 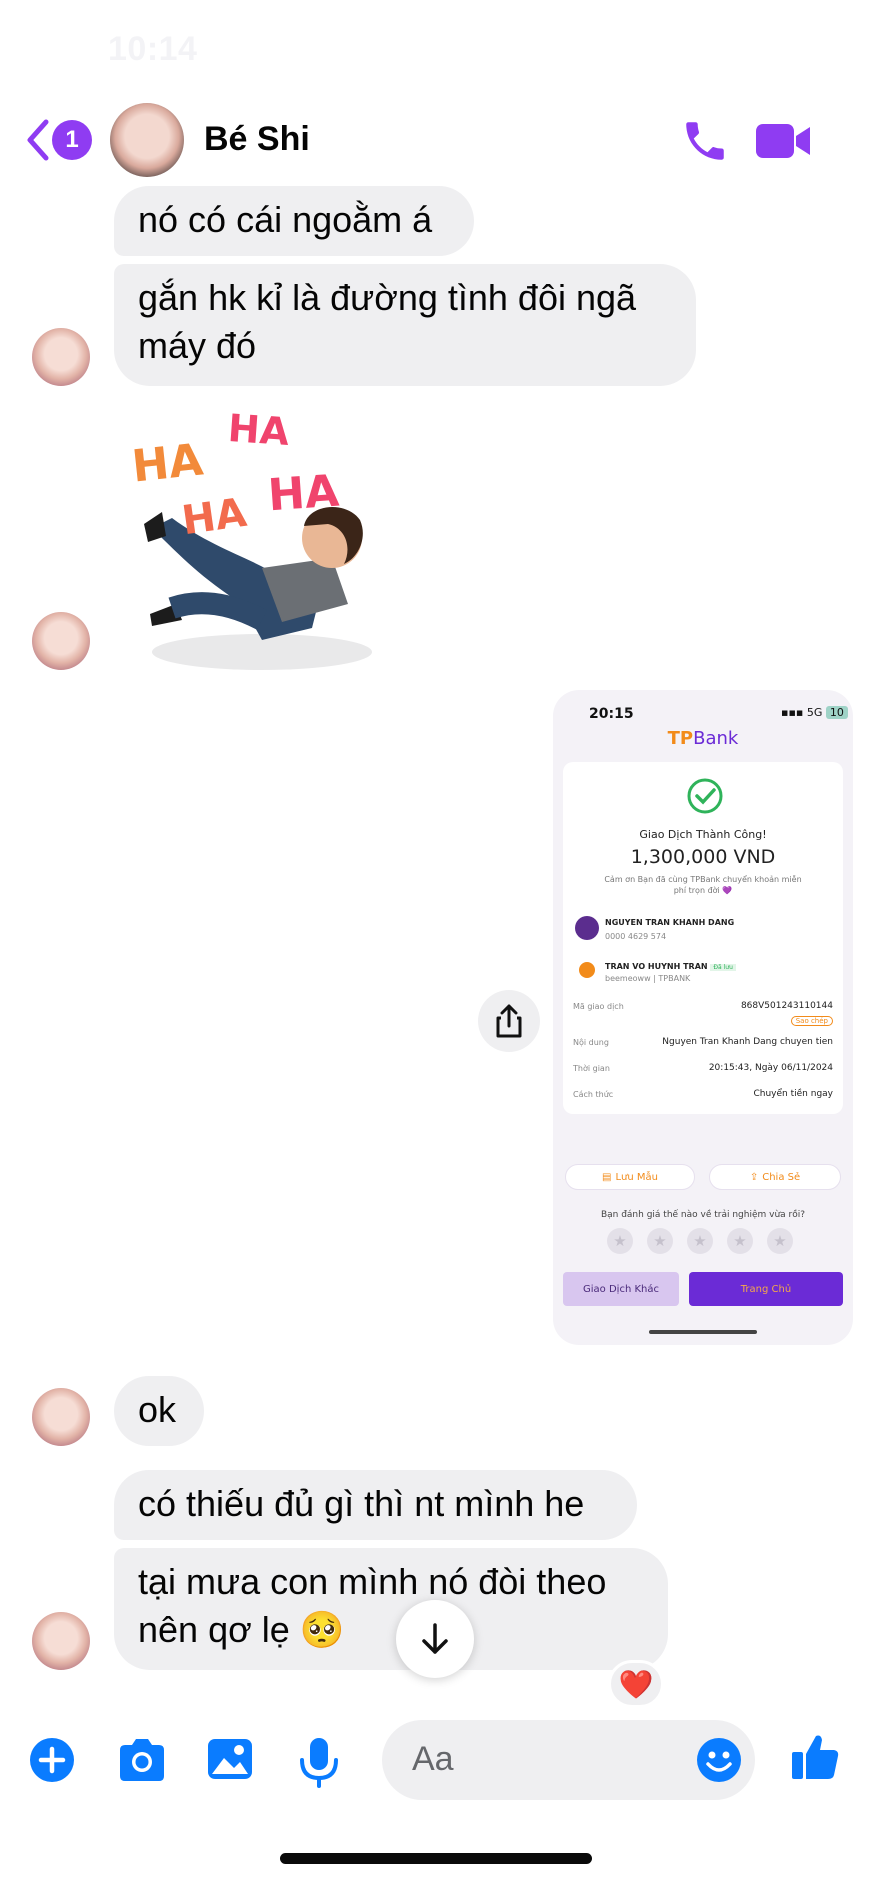 I want to click on tpbank-logo: TPBank, so click(x=703, y=738).